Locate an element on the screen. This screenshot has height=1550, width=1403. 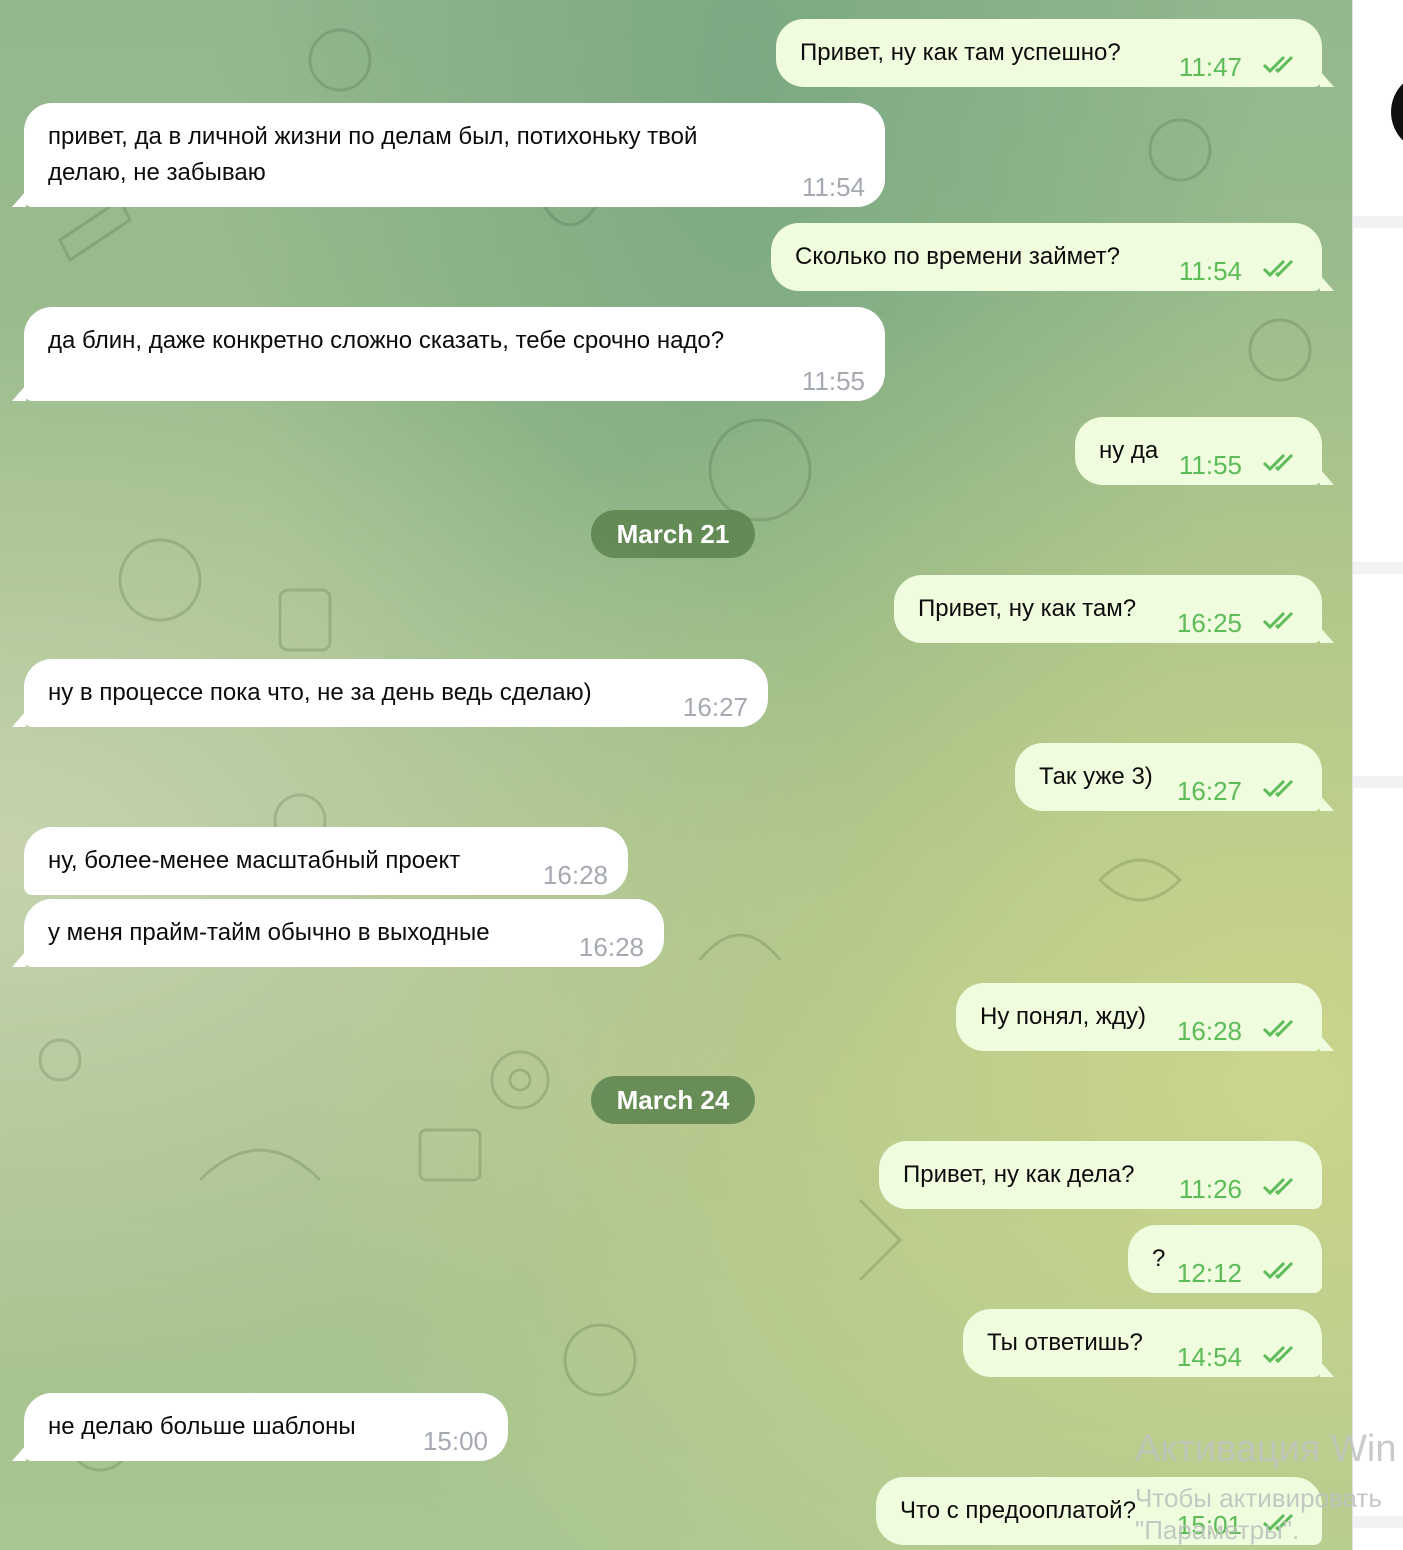
message-outgoing: Сколько по времени займет? 11:54 is located at coordinates (1052, 257).